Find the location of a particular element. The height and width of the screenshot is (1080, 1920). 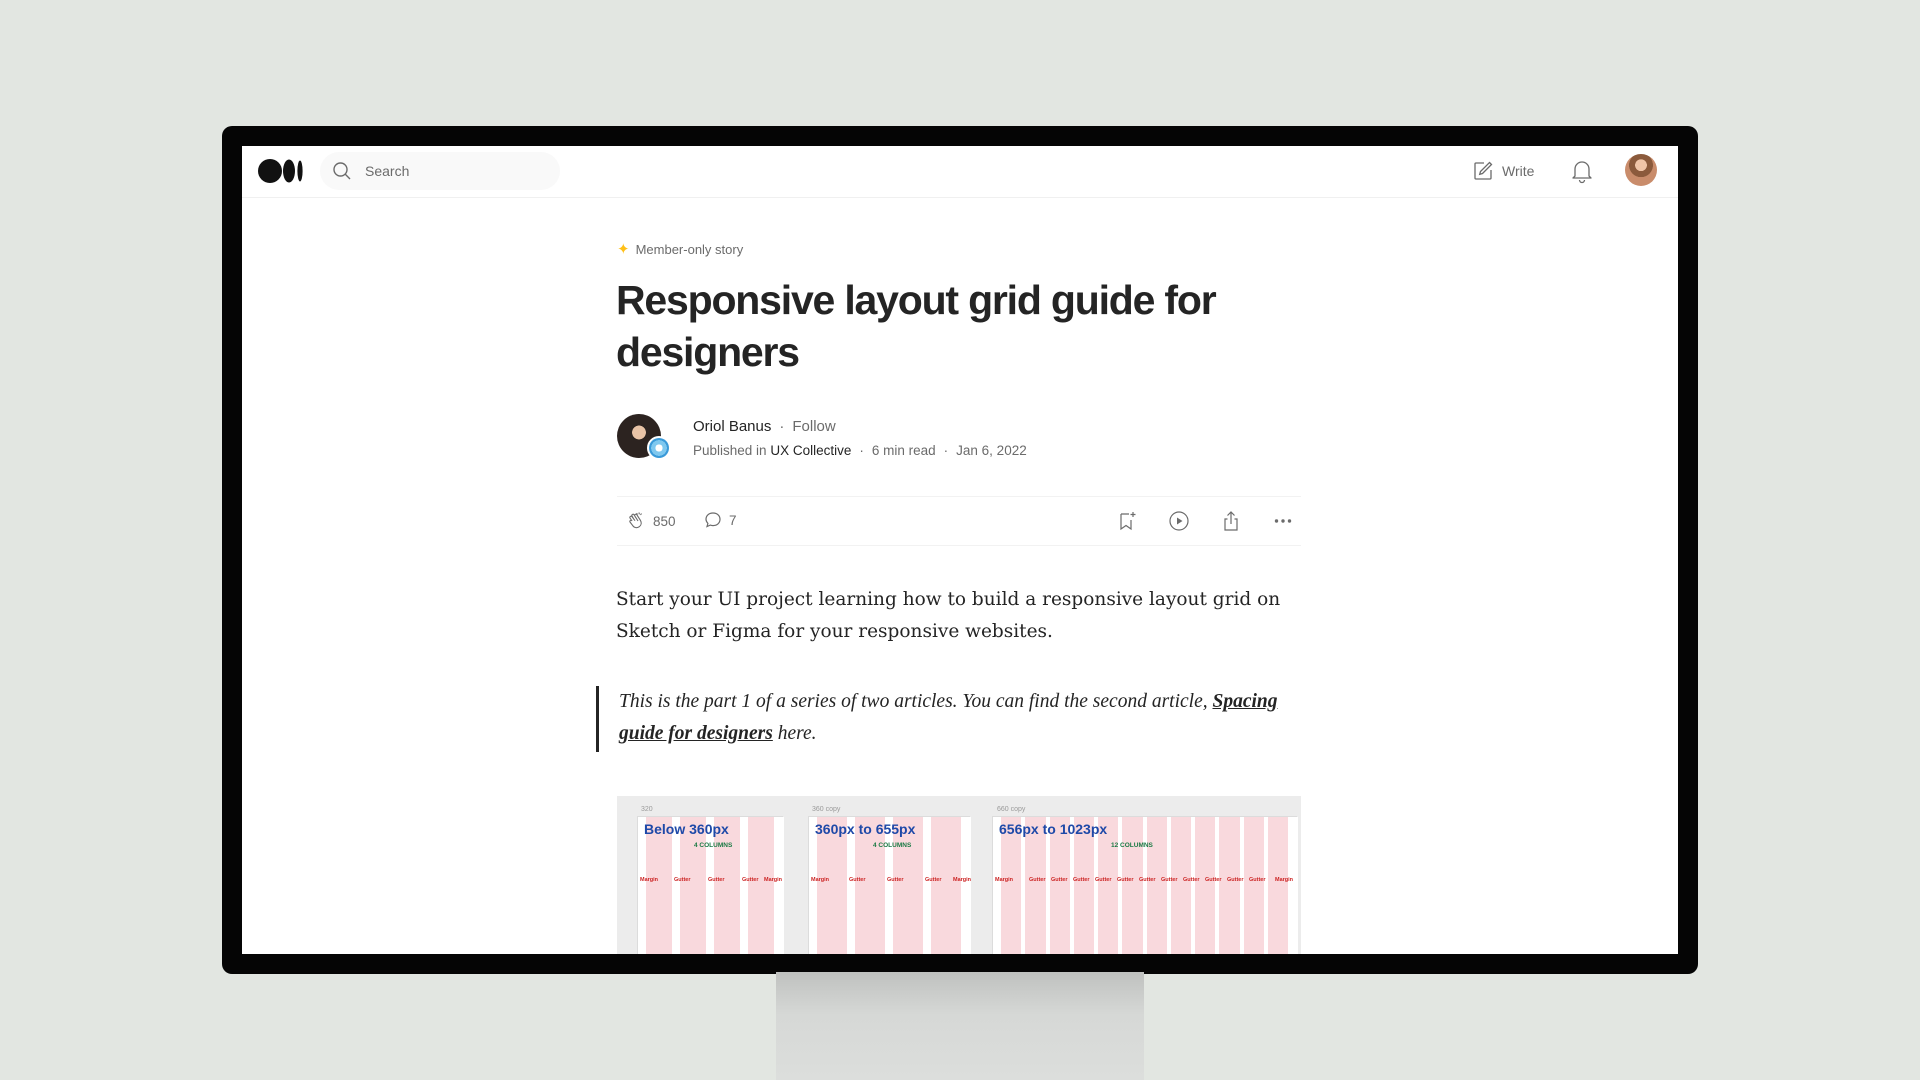

panel-title: Below 360px is located at coordinates (686, 829).